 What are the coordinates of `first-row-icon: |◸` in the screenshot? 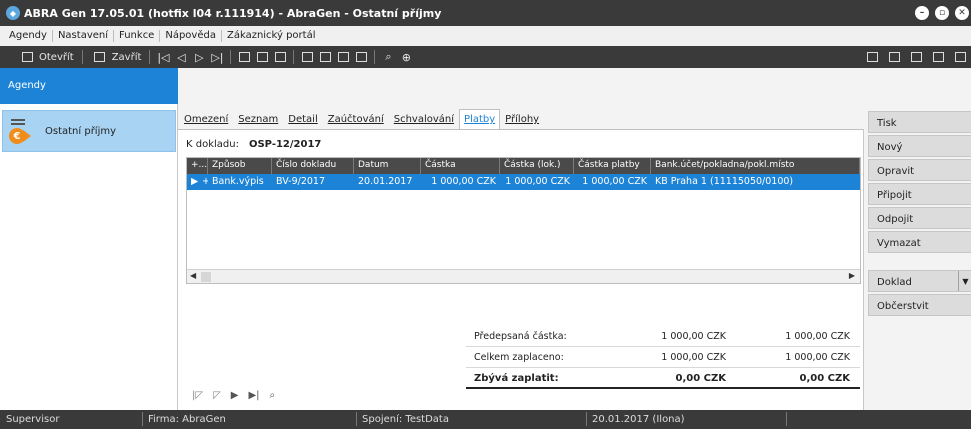 It's located at (197, 395).